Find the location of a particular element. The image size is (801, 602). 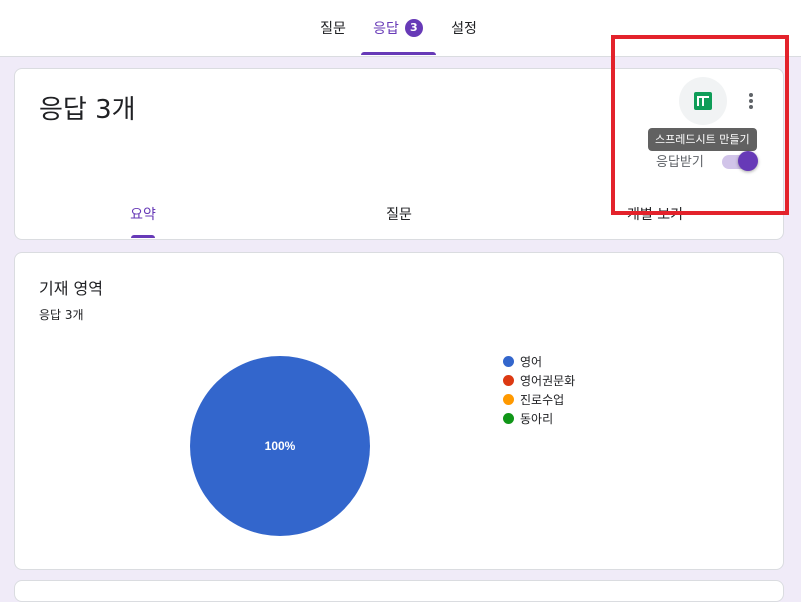

next-question-card is located at coordinates (399, 591).